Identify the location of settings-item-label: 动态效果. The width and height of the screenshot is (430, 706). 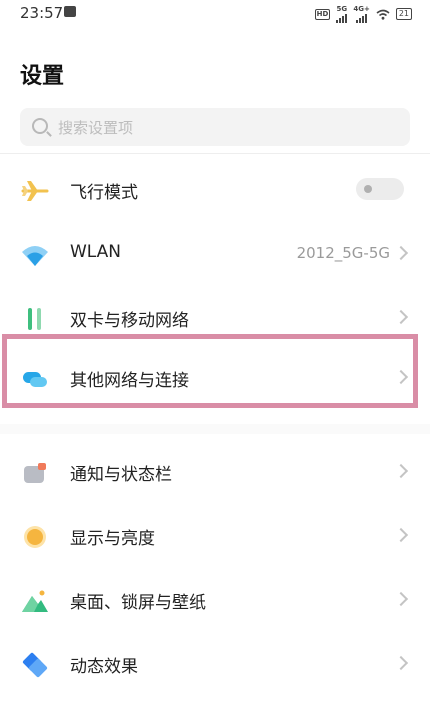
(104, 667).